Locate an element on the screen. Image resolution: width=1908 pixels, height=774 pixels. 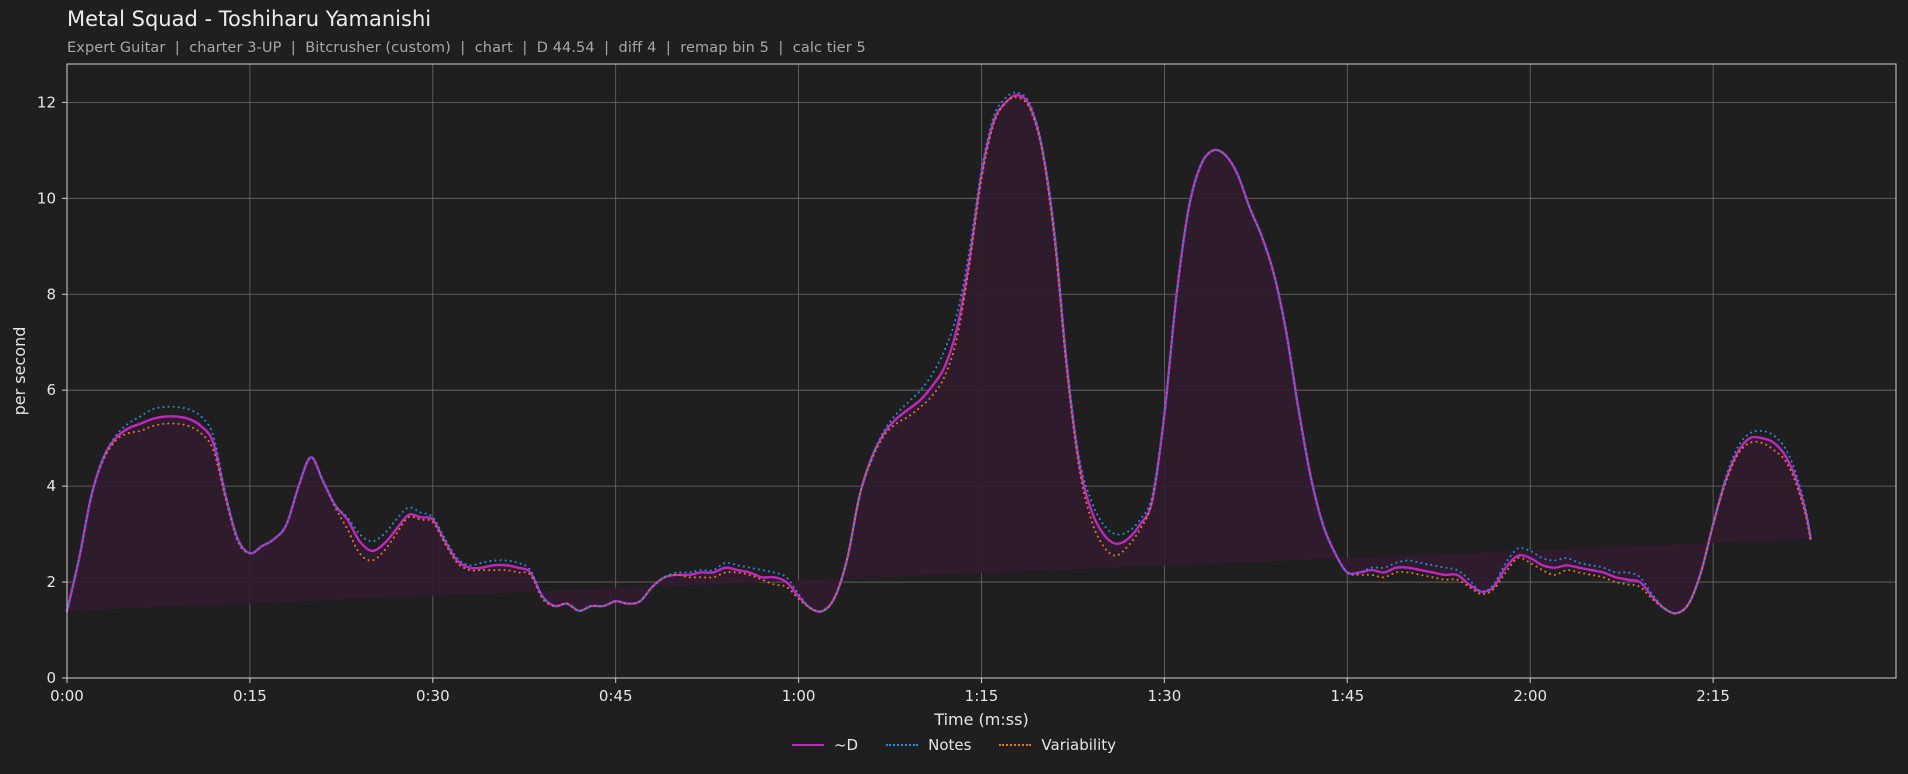
y-tick-label: 10 is located at coordinates (46, 198).